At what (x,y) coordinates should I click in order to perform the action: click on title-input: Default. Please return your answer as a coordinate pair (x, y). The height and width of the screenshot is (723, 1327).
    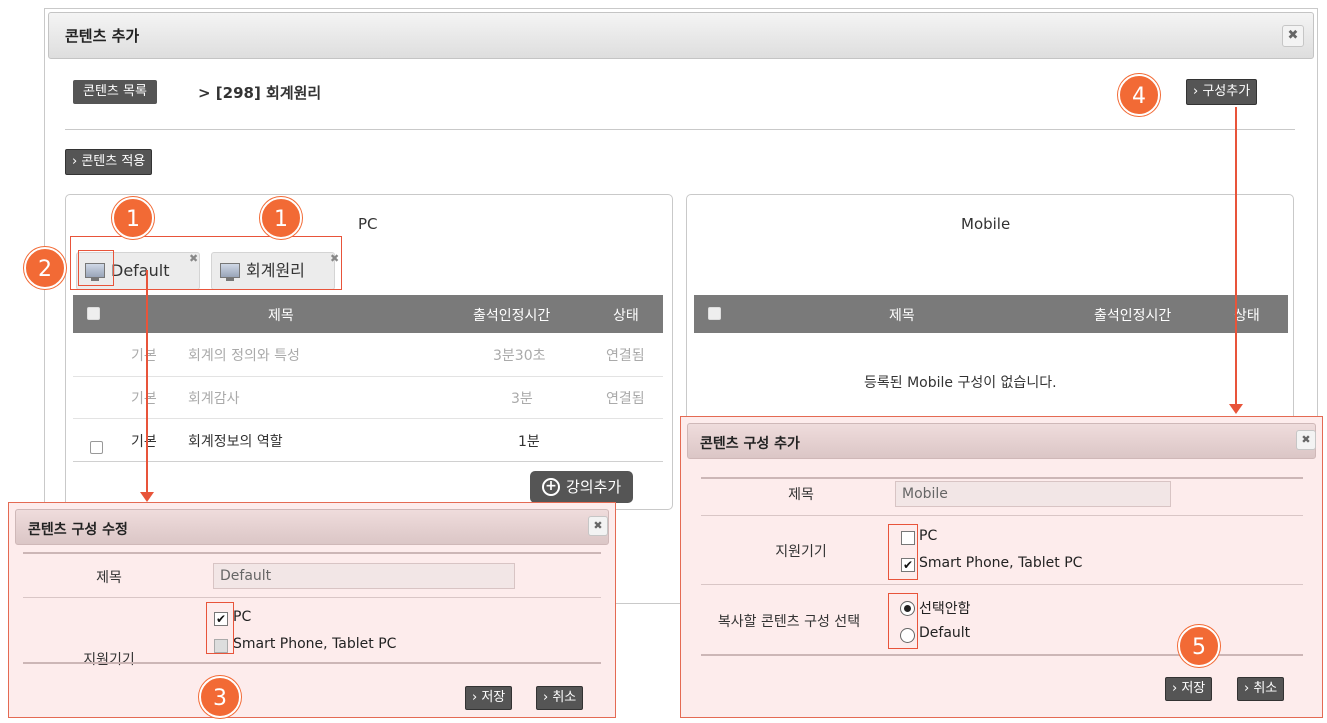
    Looking at the image, I should click on (364, 576).